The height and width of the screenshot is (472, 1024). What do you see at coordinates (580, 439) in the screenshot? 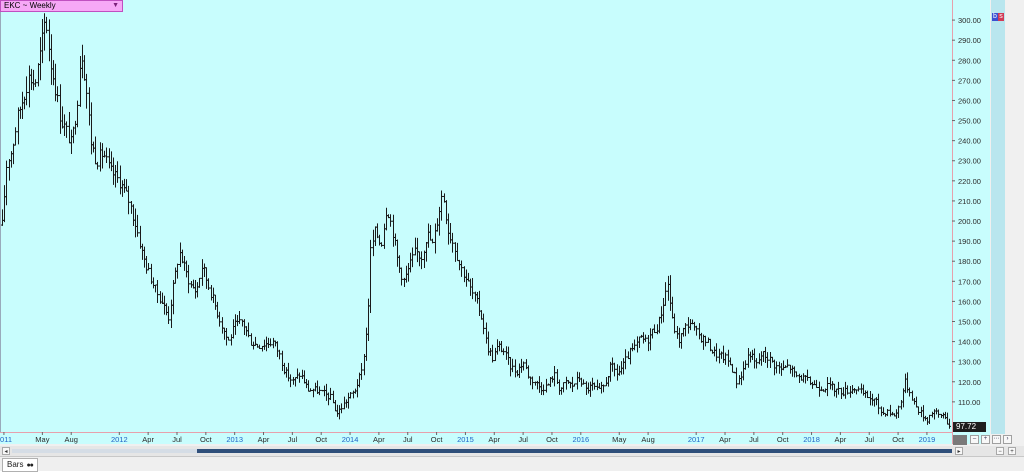
I see `x-tick-year-label: 2016` at bounding box center [580, 439].